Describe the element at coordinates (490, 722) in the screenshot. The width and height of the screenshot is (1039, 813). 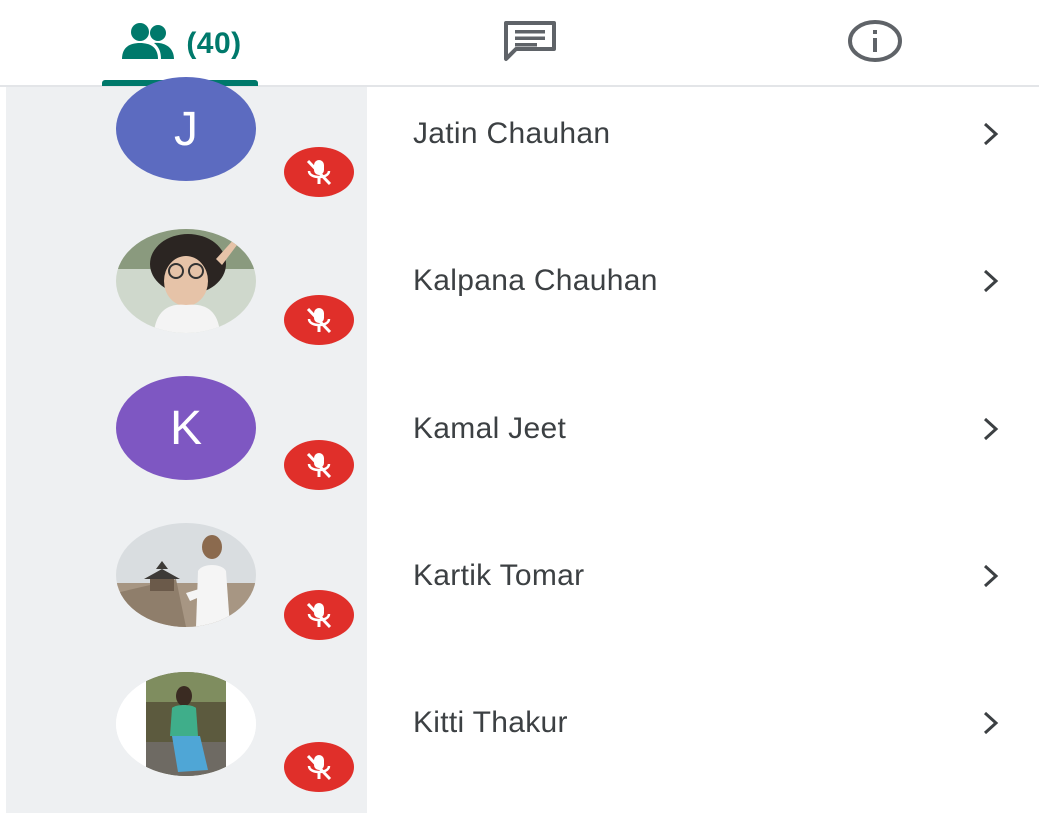
I see `participant-name: Kitti Thakur` at that location.